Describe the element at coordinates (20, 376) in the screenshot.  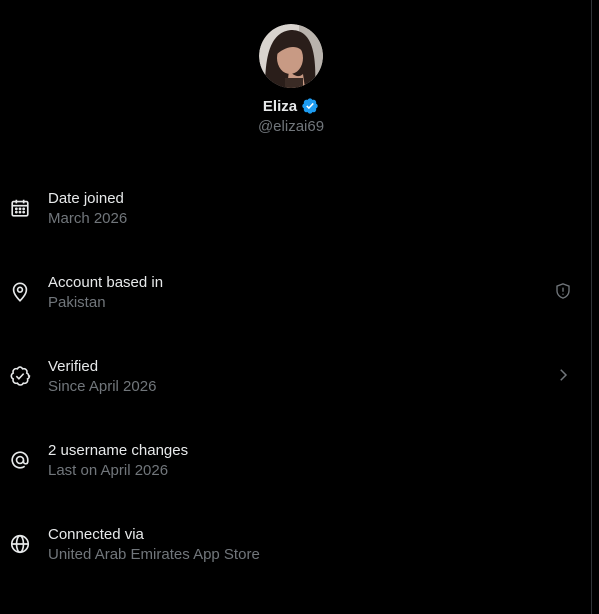
I see `verified-check-icon` at that location.